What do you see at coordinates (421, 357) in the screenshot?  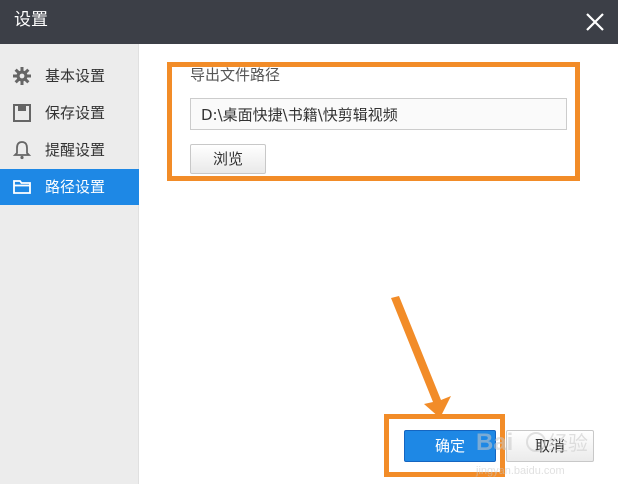 I see `annotation-arrow` at bounding box center [421, 357].